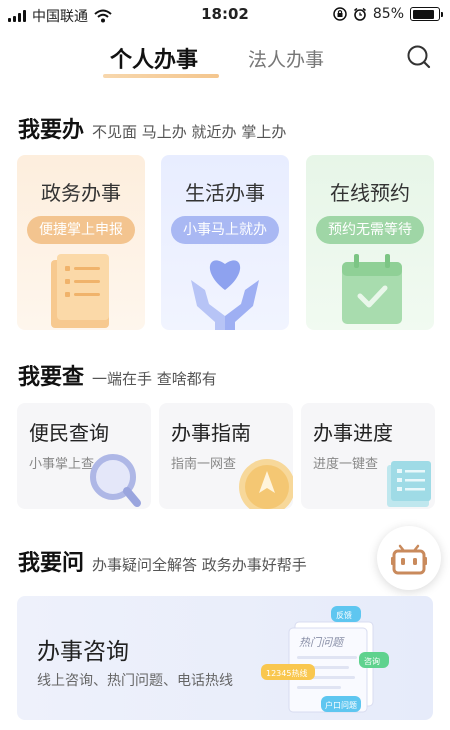  I want to click on status-right: 85%, so click(388, 14).